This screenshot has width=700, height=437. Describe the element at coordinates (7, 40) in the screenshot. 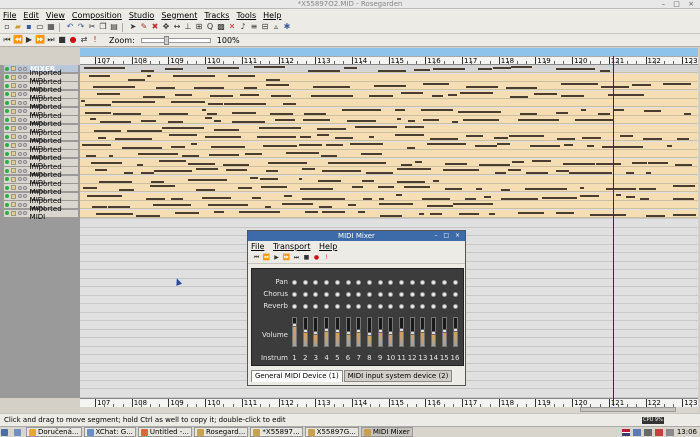

I see `rewind-to-start-icon: ⏮` at that location.